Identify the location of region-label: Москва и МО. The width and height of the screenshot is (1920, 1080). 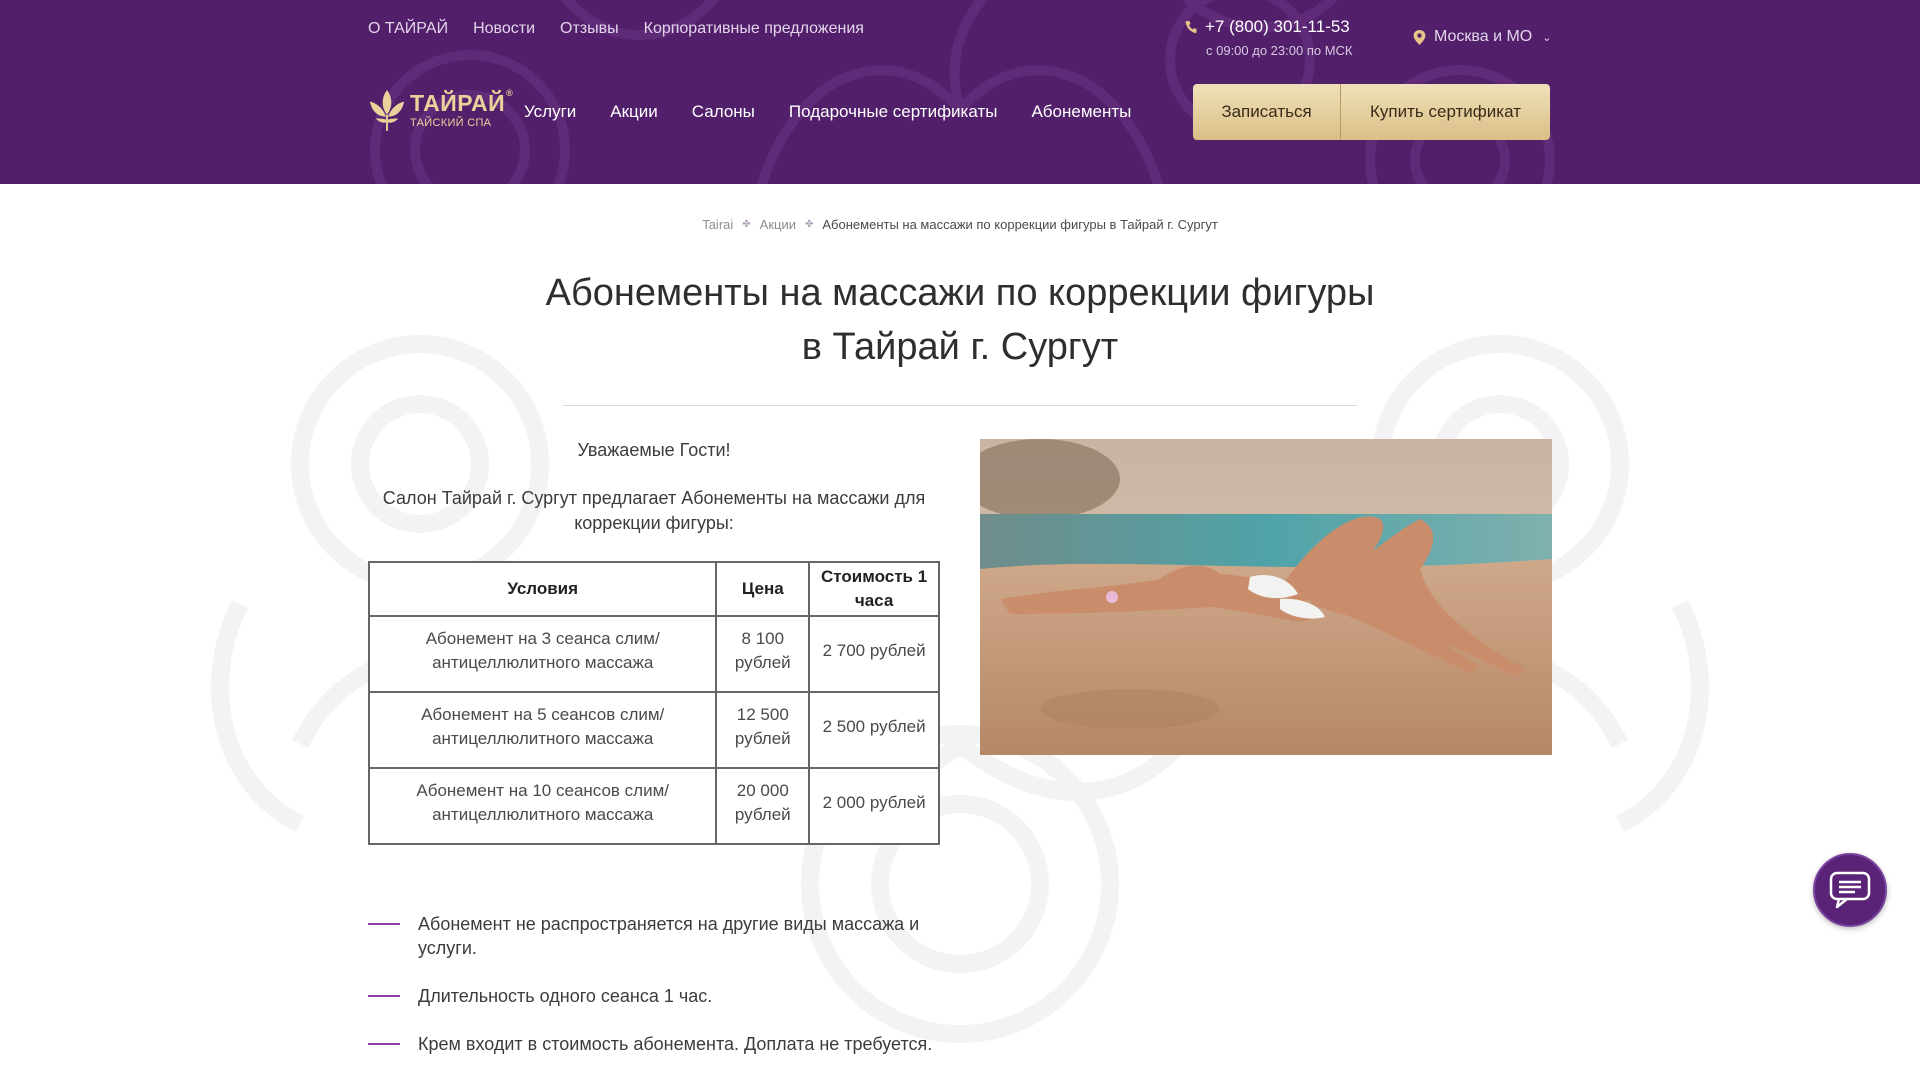
(1483, 36).